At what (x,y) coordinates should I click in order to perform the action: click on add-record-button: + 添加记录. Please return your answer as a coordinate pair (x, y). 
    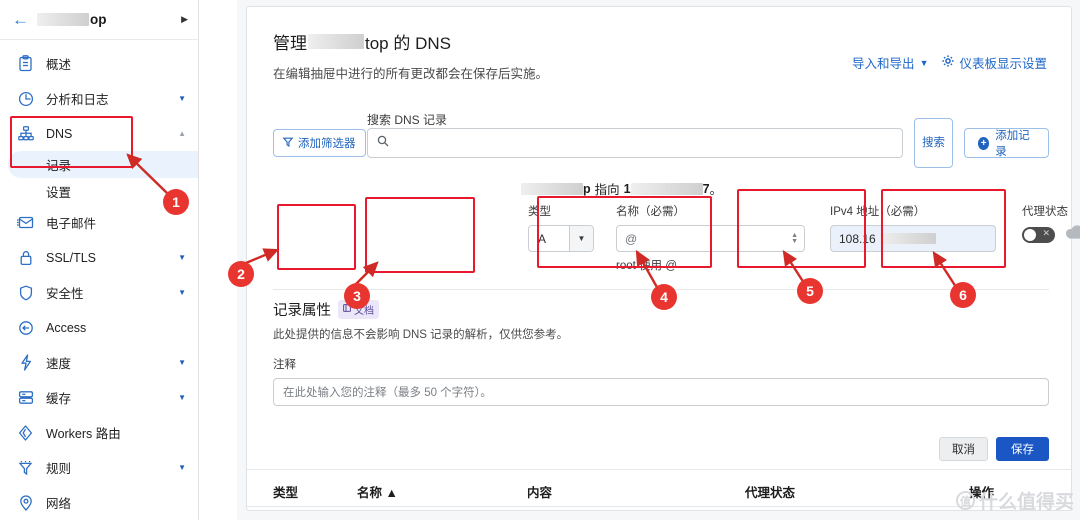
    Looking at the image, I should click on (1006, 143).